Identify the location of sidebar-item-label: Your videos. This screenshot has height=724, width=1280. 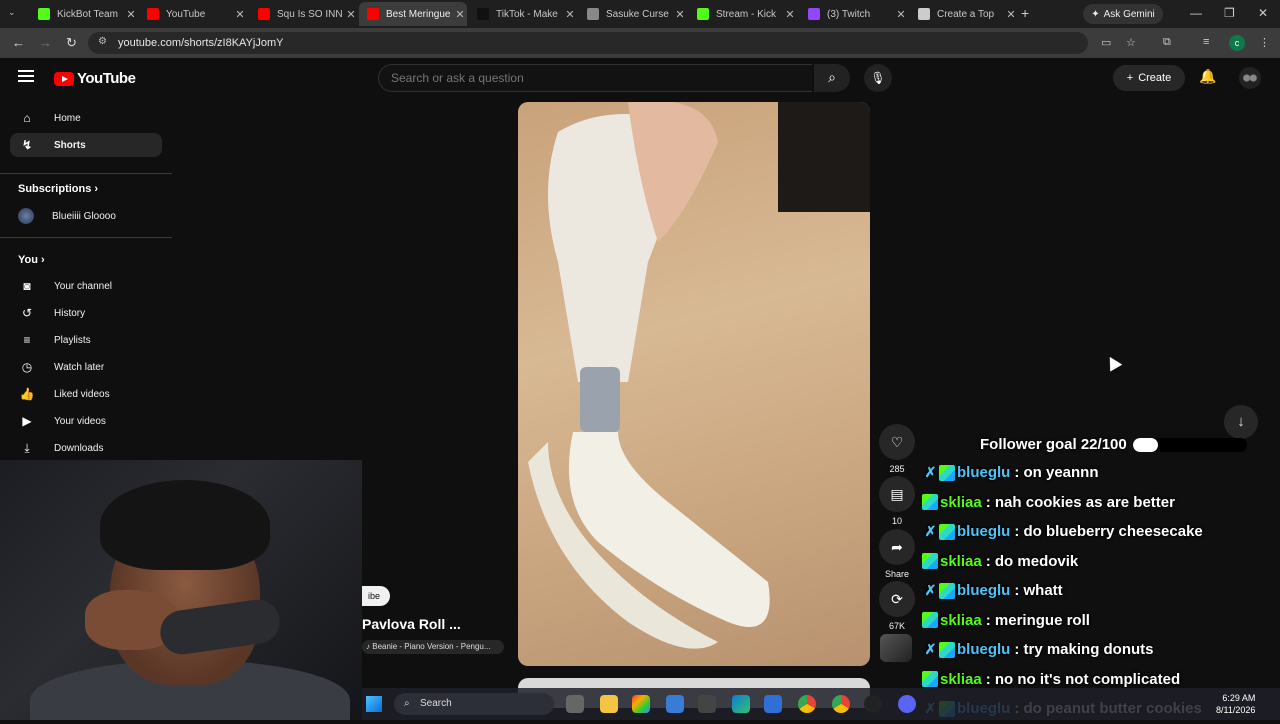
(80, 421).